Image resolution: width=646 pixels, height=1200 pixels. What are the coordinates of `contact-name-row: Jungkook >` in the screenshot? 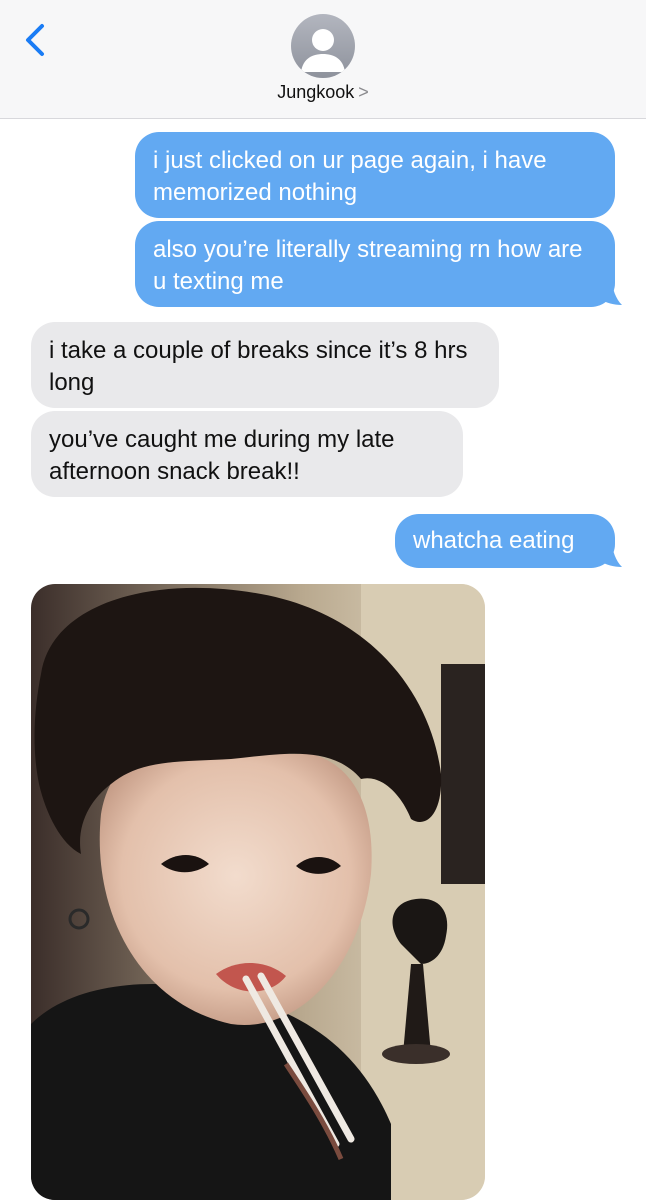 It's located at (323, 92).